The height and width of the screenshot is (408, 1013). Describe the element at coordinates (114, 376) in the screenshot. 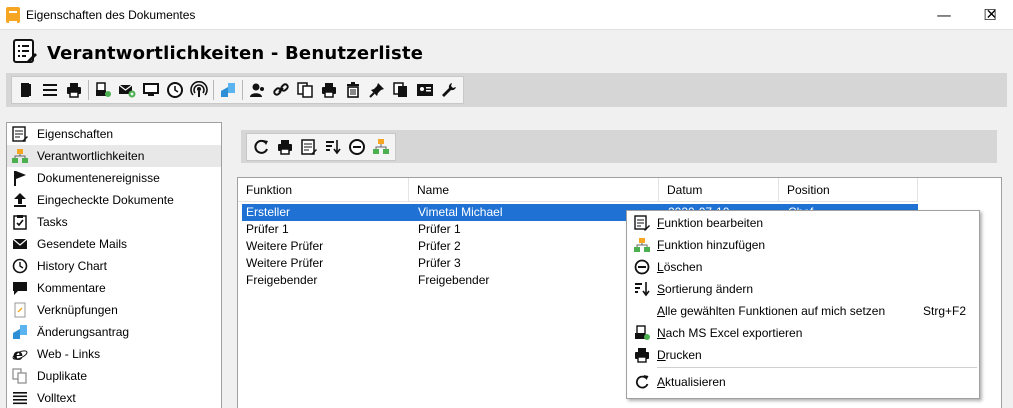

I see `sidebar-item-duplikate: Duplikate` at that location.